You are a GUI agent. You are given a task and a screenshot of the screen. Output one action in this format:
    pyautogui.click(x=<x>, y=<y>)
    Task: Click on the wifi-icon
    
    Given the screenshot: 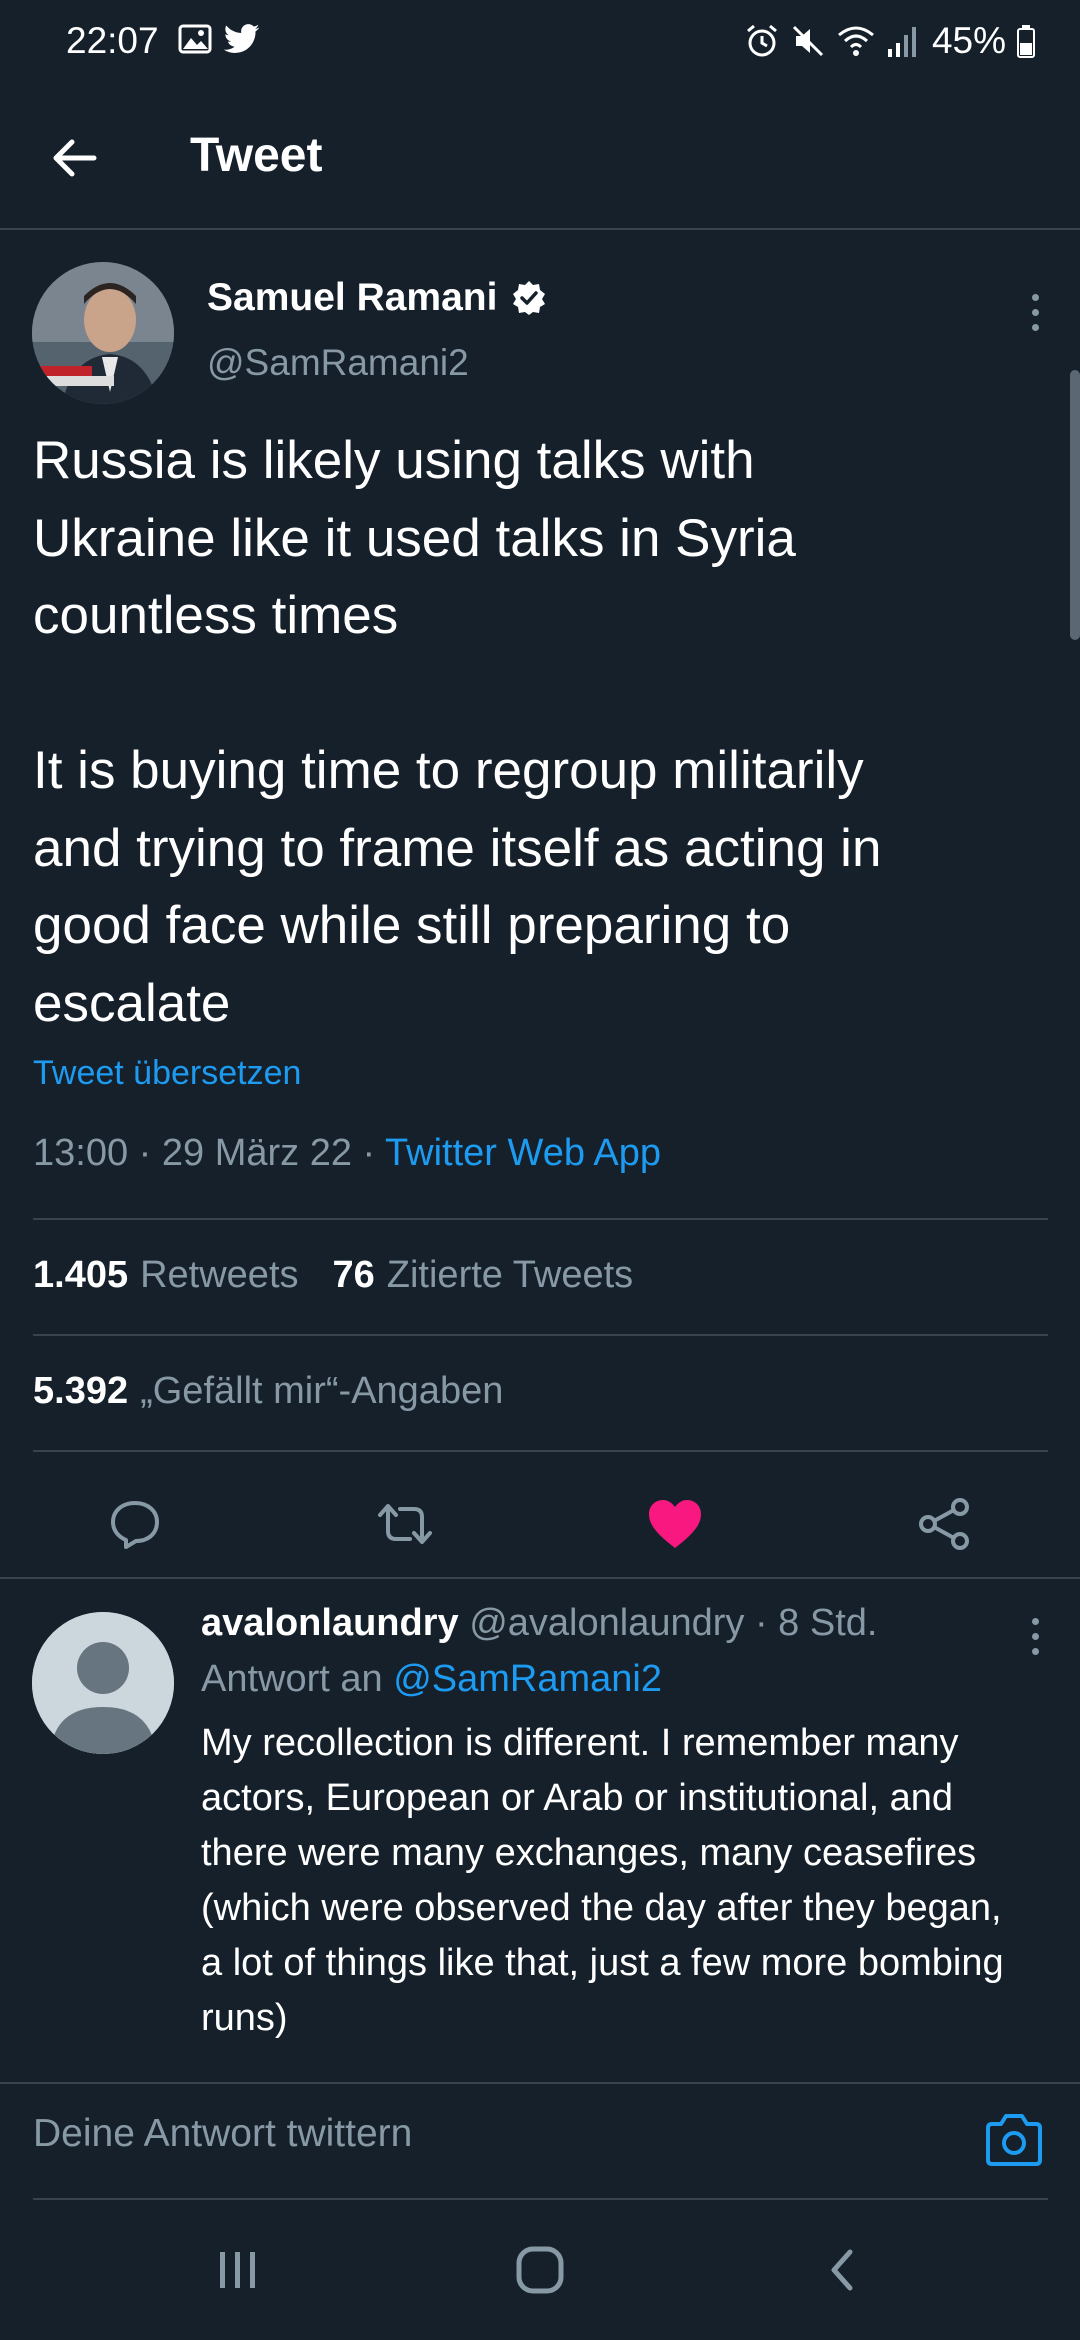 What is the action you would take?
    pyautogui.click(x=855, y=41)
    